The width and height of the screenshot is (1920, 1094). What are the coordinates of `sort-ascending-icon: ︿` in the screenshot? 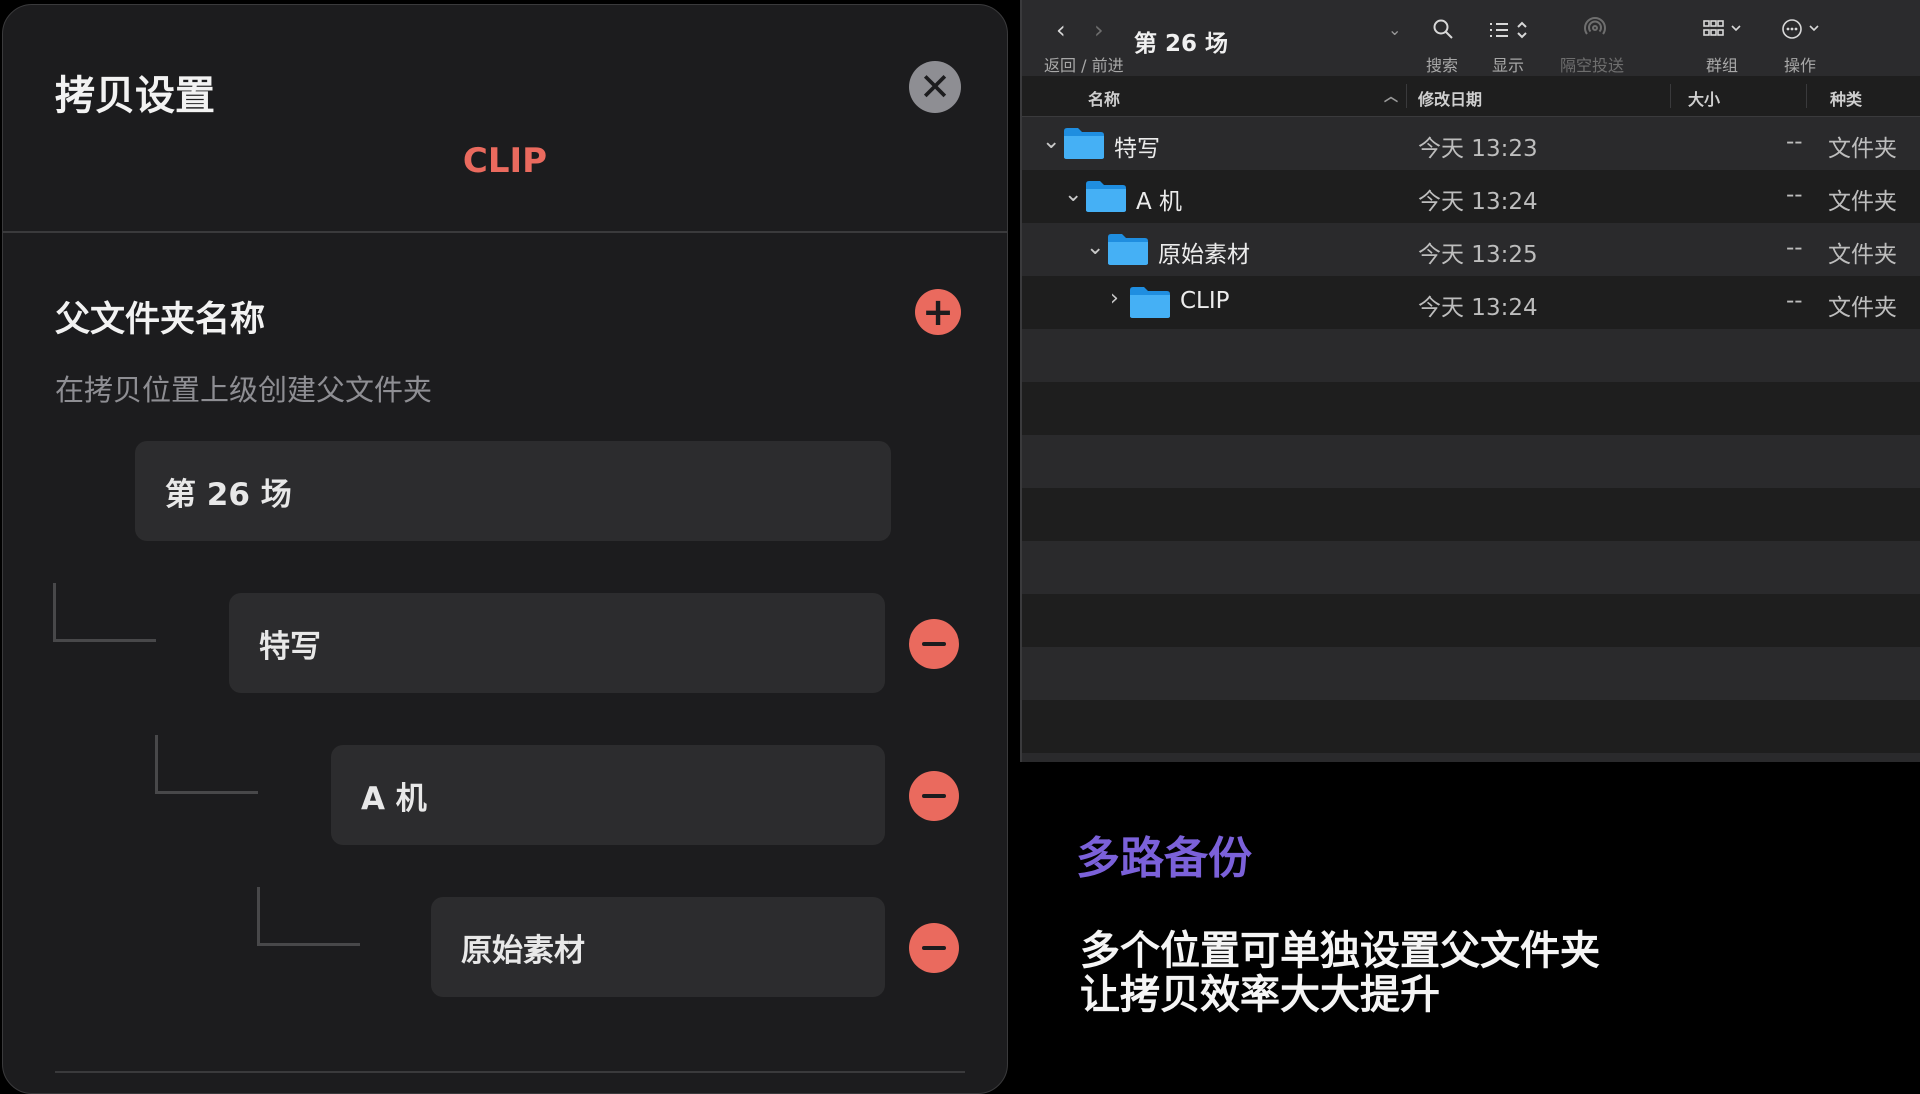 It's located at (1391, 97).